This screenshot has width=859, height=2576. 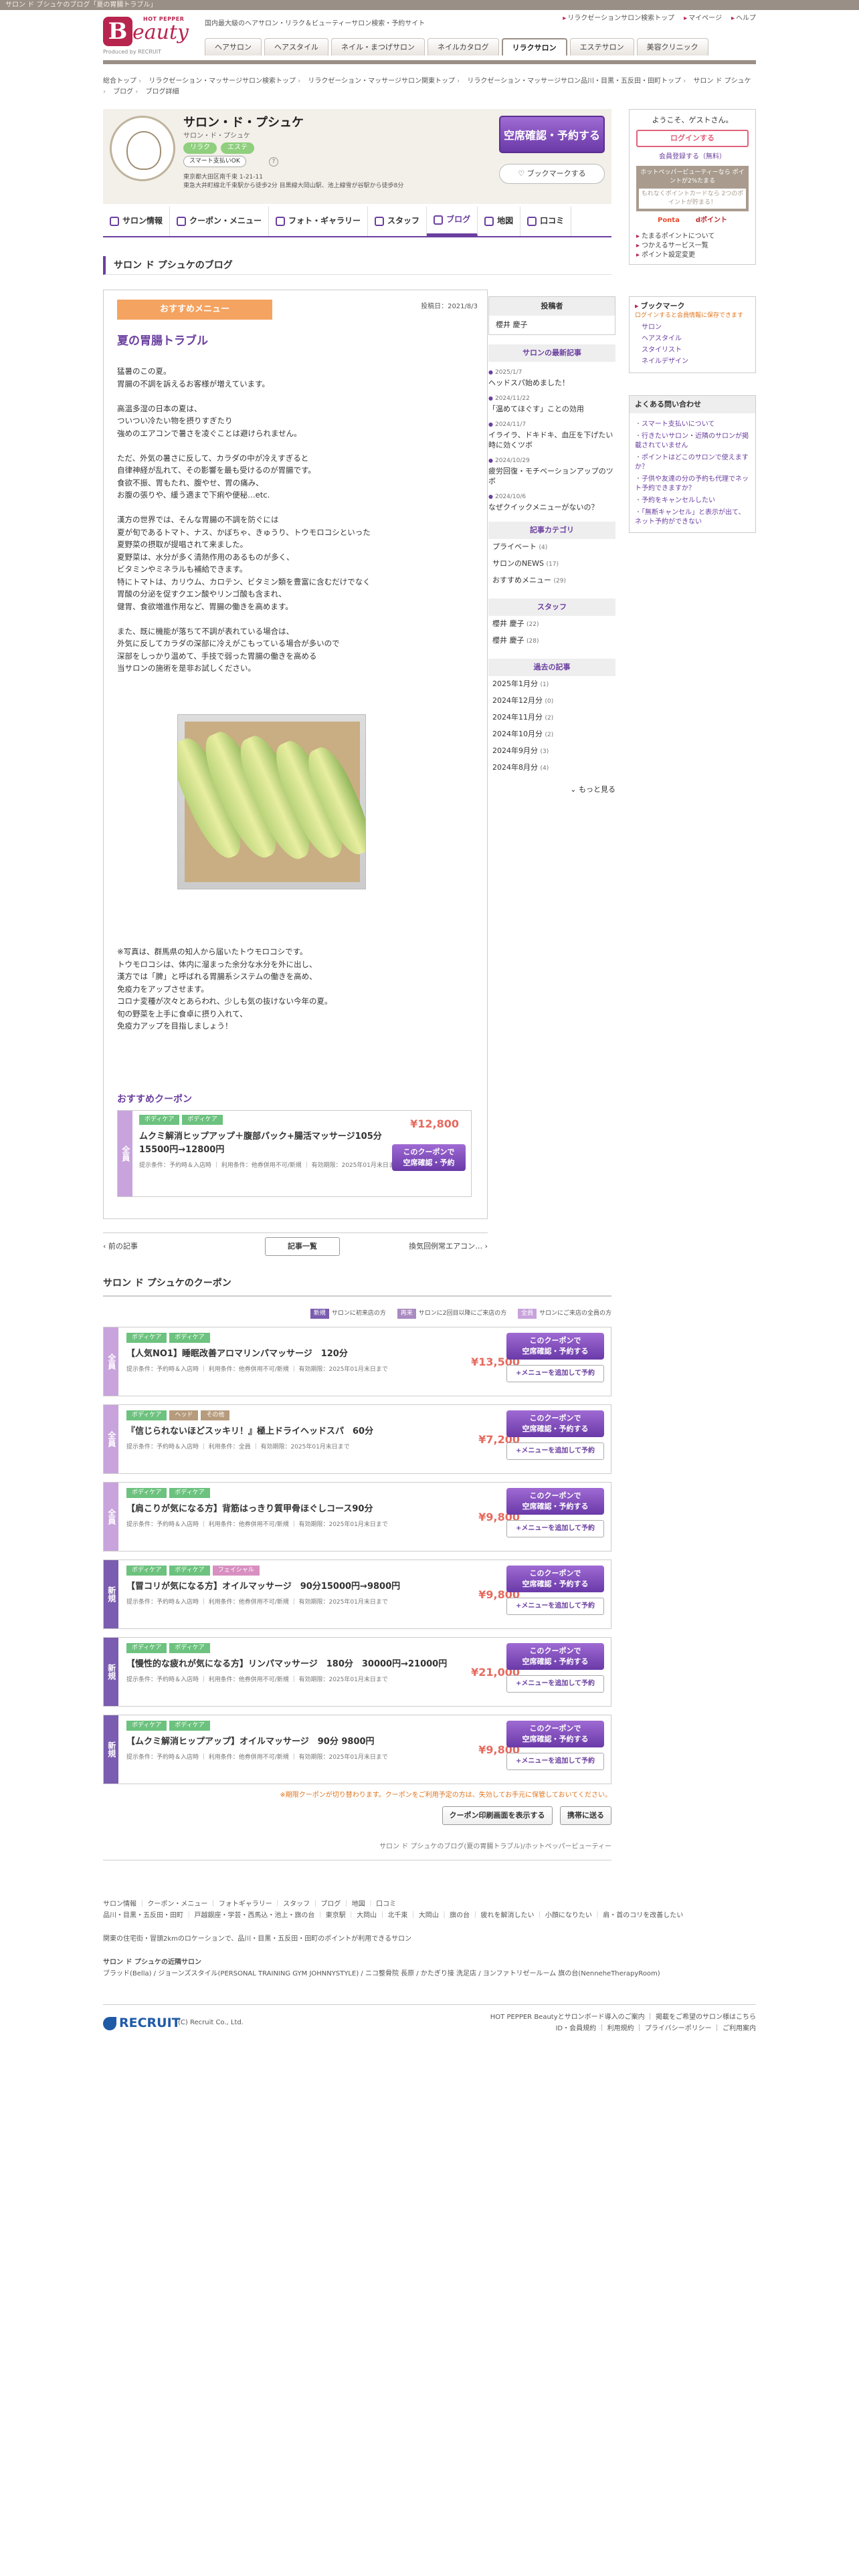 I want to click on breadcrumb-item: リラクゼーション・マッサージサロン品川・目黒・五反田・田町トップ, so click(x=579, y=81).